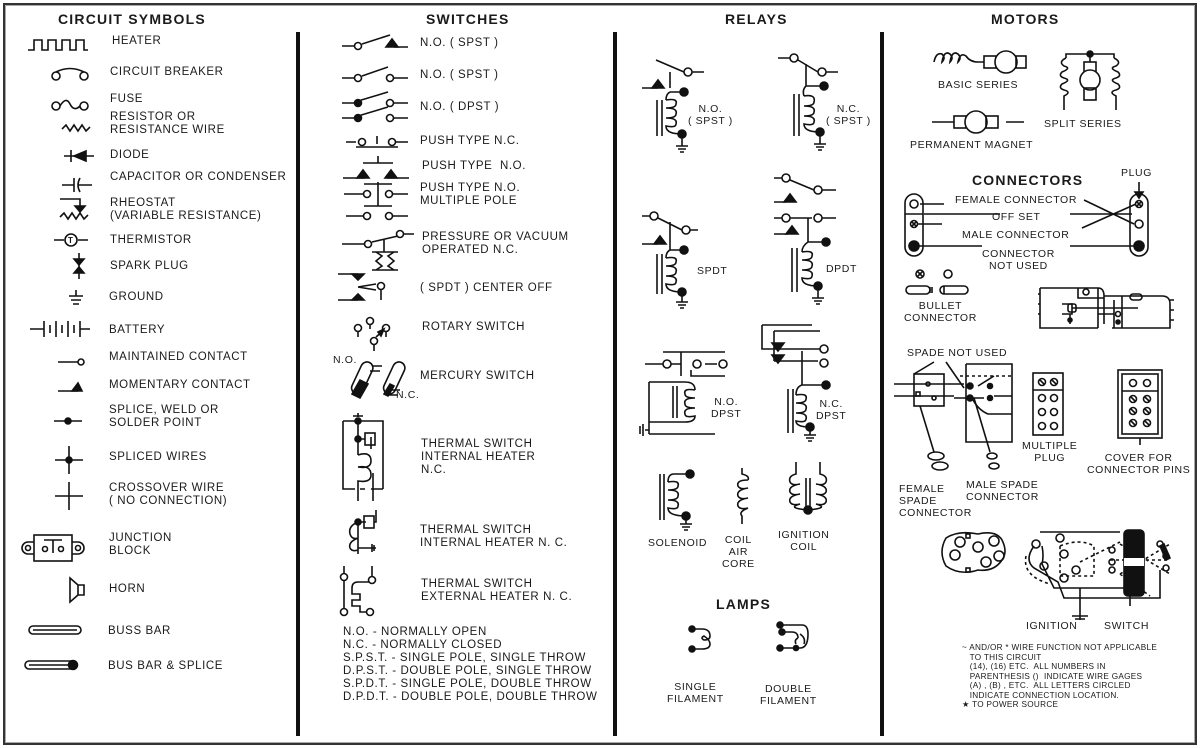 This screenshot has width=1200, height=748. I want to click on legend-line: S.P.S.T. - SINGLE POLE, SINGLE THROW, so click(464, 658).